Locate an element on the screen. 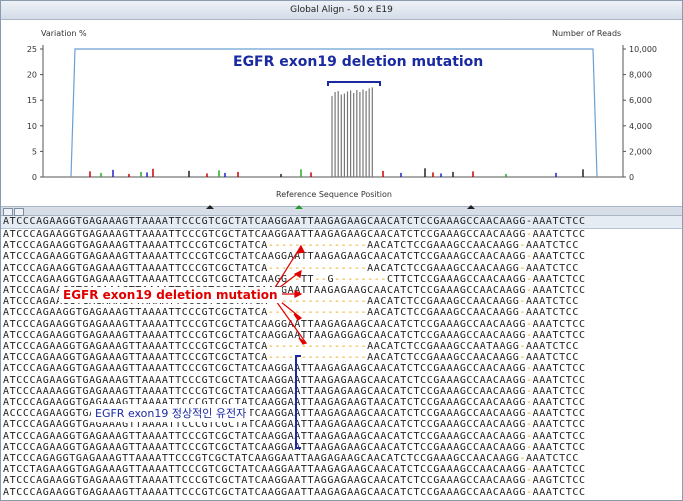  right-tick-label: 0 is located at coordinates (631, 177).